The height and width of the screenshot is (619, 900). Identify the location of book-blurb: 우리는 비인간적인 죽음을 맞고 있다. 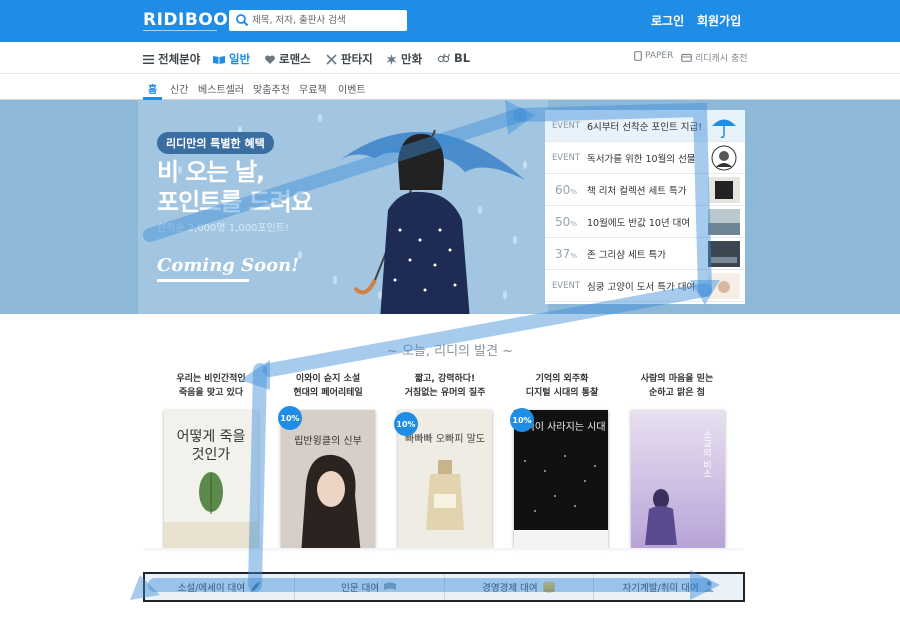
(211, 386).